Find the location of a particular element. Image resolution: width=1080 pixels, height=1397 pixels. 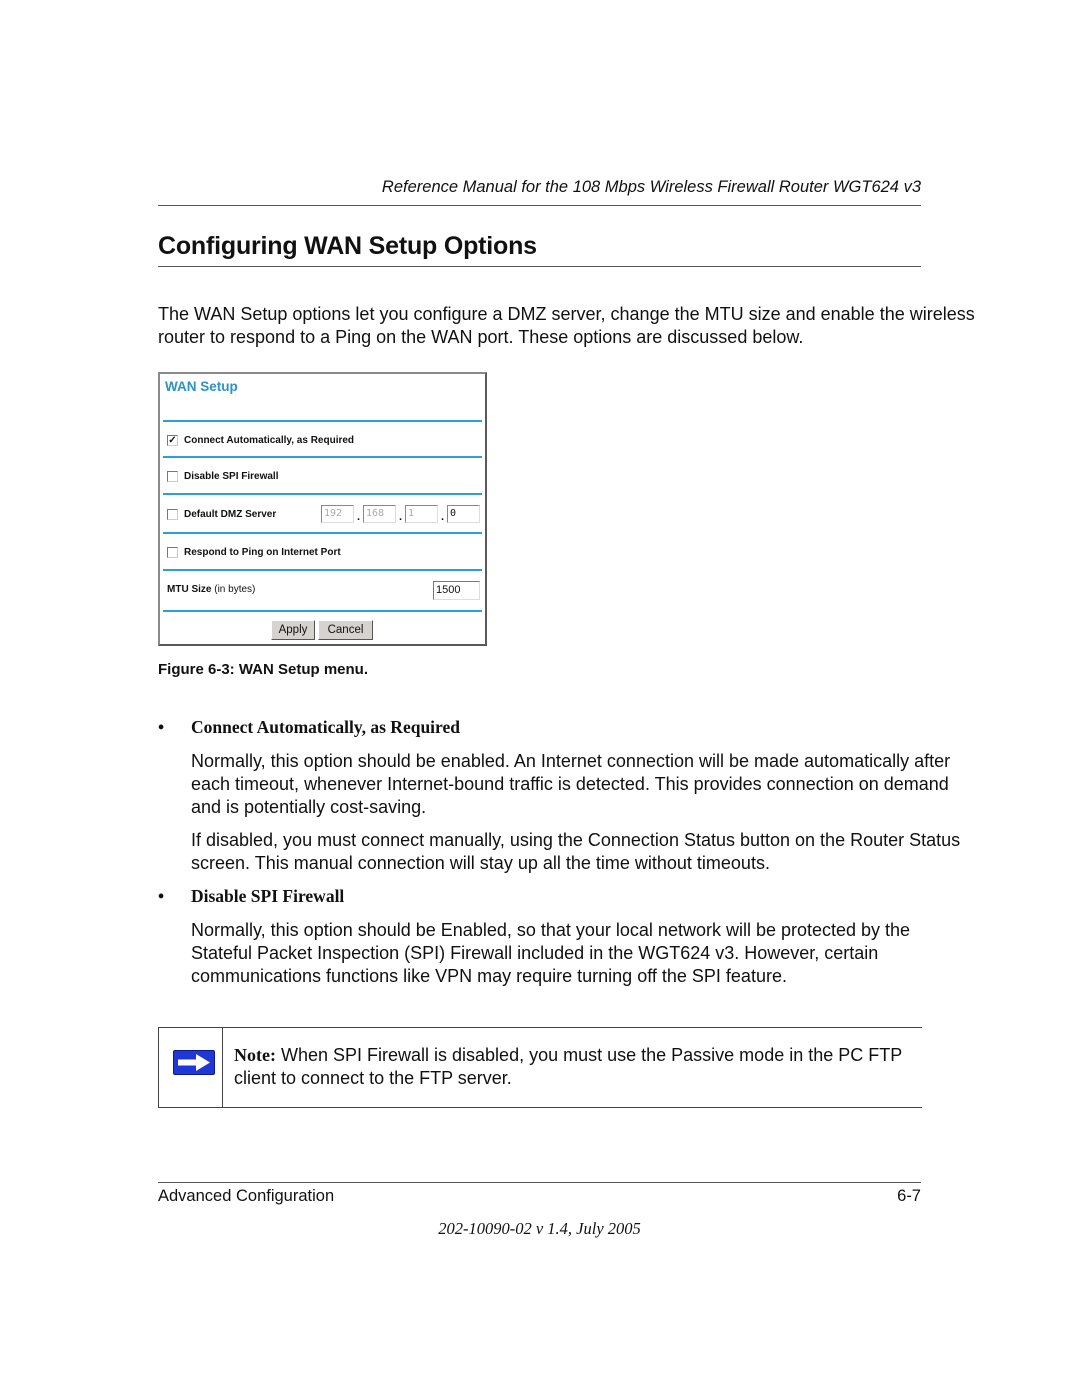

mtu-size-label: MTU Size (in bytes) is located at coordinates (211, 589).